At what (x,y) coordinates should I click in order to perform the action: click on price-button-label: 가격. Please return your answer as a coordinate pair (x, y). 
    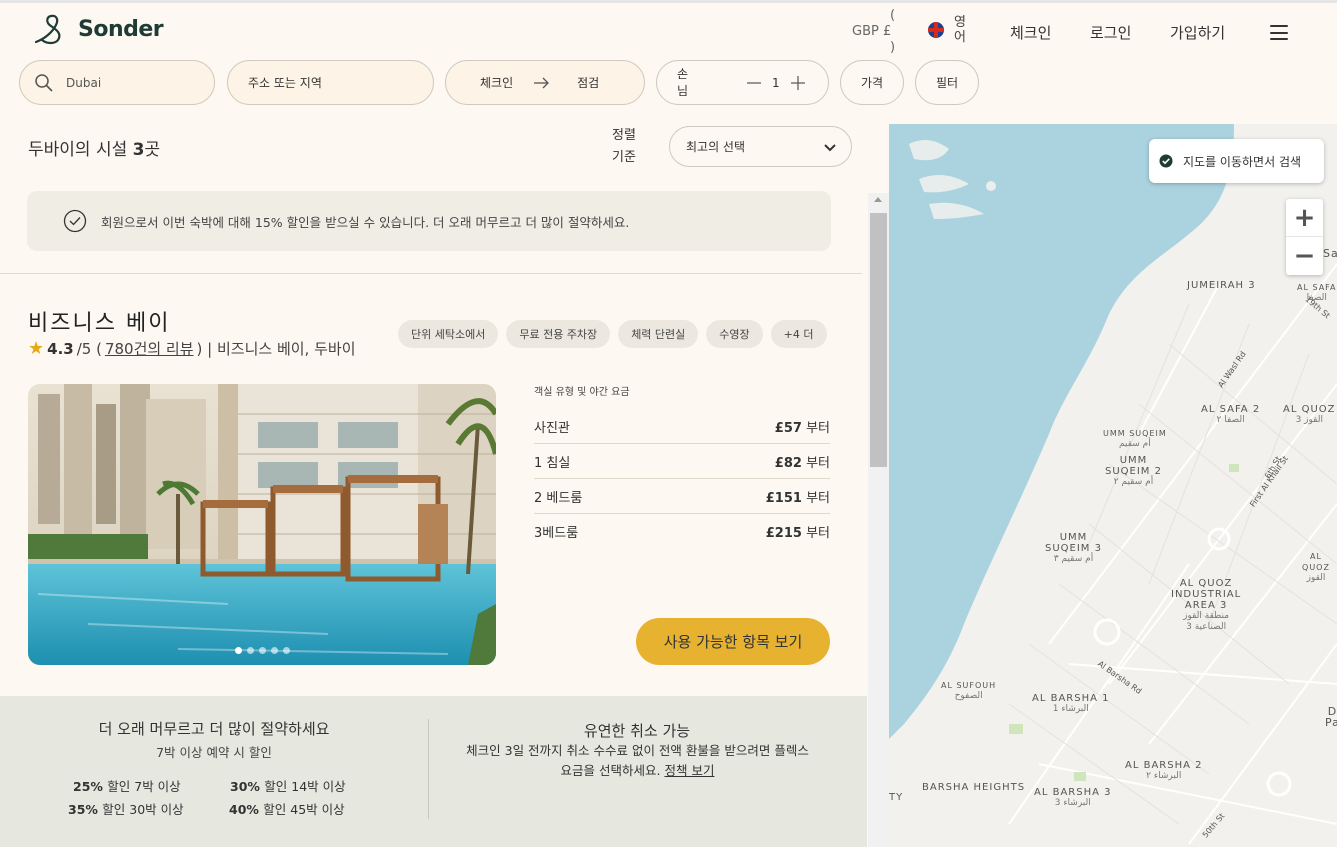
    Looking at the image, I should click on (872, 83).